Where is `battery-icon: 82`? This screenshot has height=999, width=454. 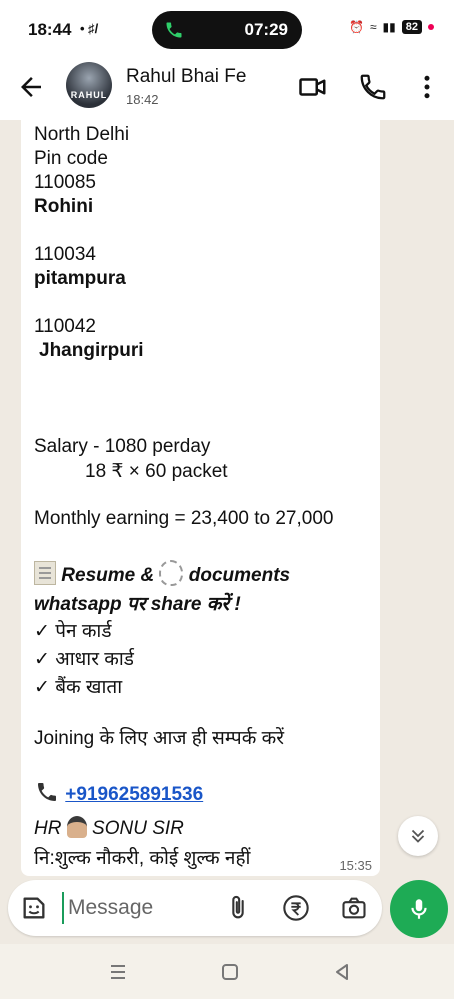 battery-icon: 82 is located at coordinates (411, 27).